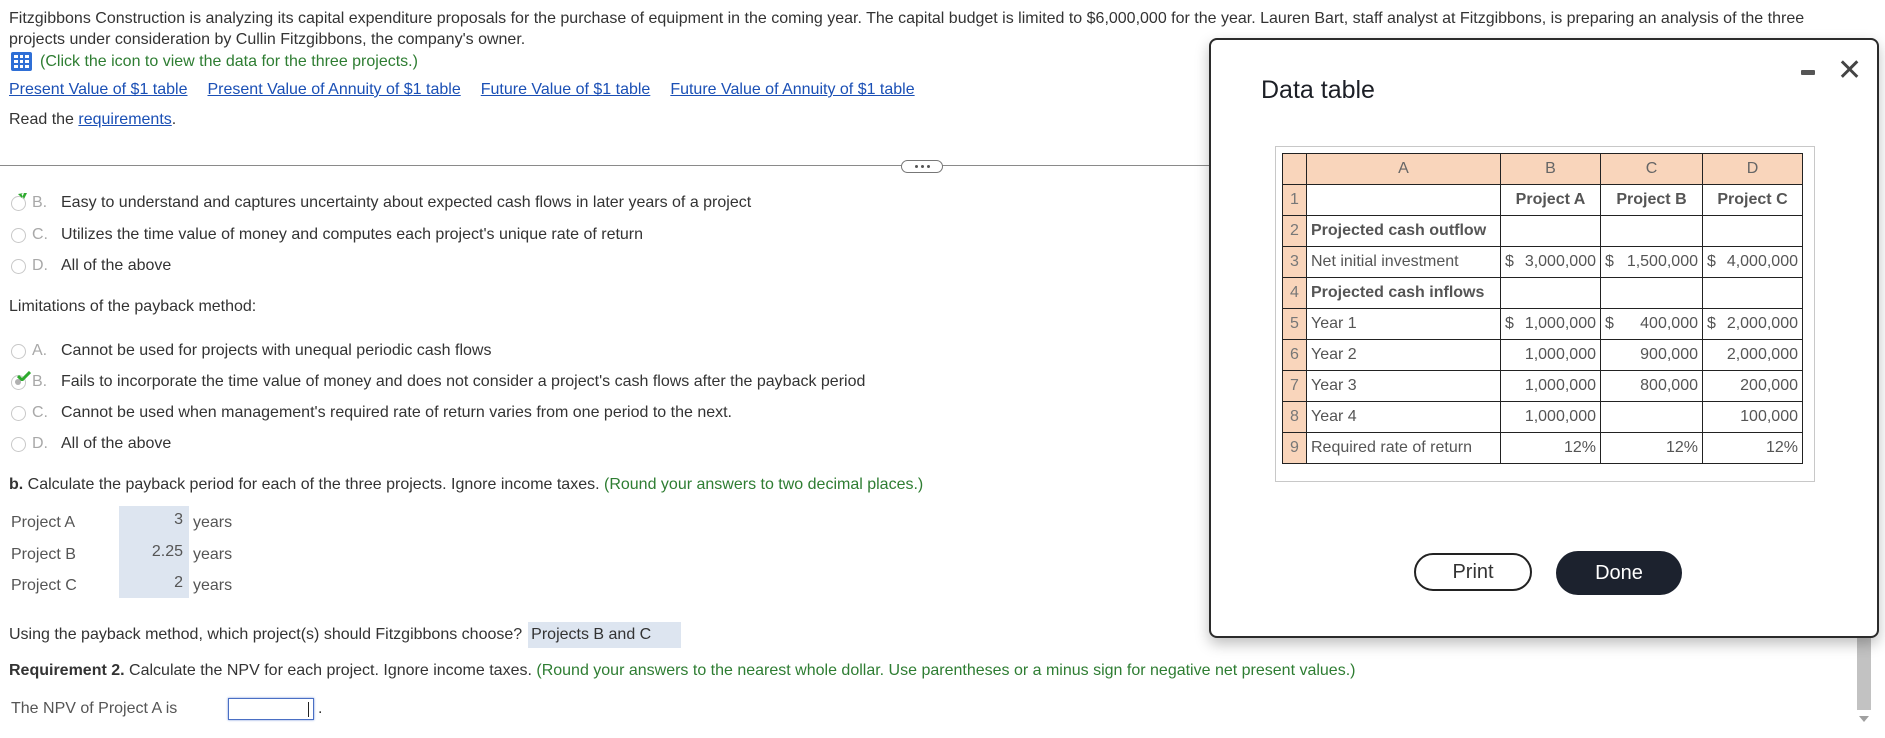  Describe the element at coordinates (1294, 417) in the screenshot. I see `row-number: 8` at that location.